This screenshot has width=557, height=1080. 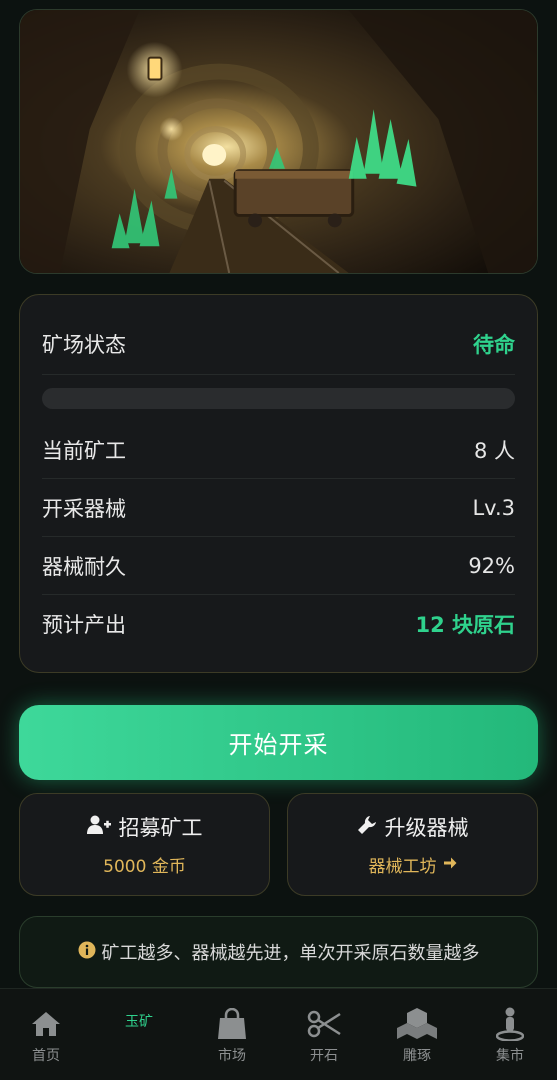 What do you see at coordinates (510, 1024) in the screenshot?
I see `person-pin-icon` at bounding box center [510, 1024].